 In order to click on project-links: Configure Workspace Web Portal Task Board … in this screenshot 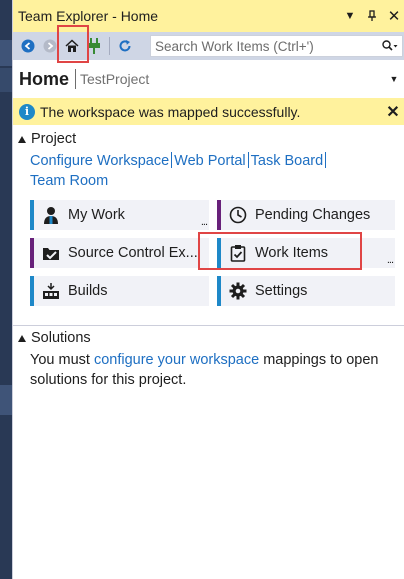, I will do `click(200, 171)`.